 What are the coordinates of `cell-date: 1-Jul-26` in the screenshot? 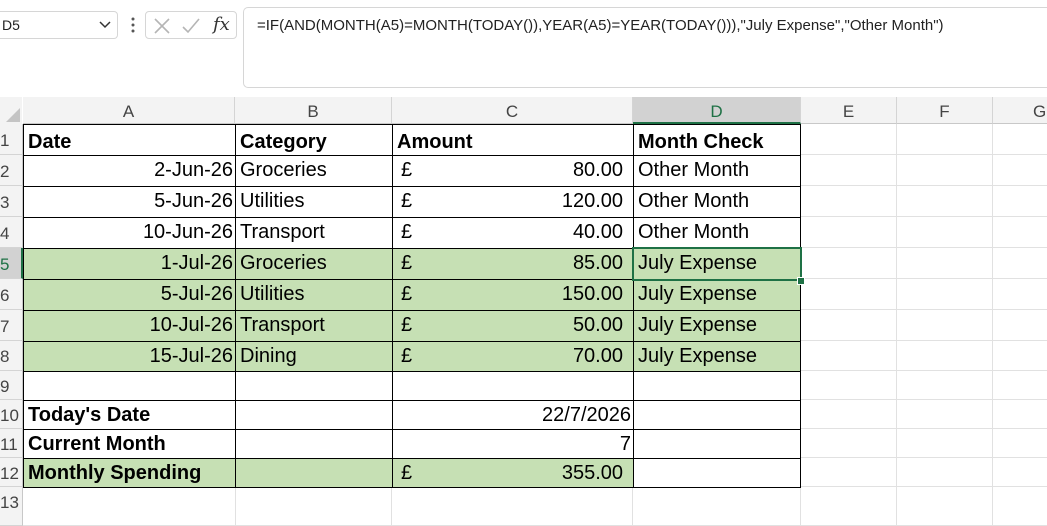 It's located at (129, 264).